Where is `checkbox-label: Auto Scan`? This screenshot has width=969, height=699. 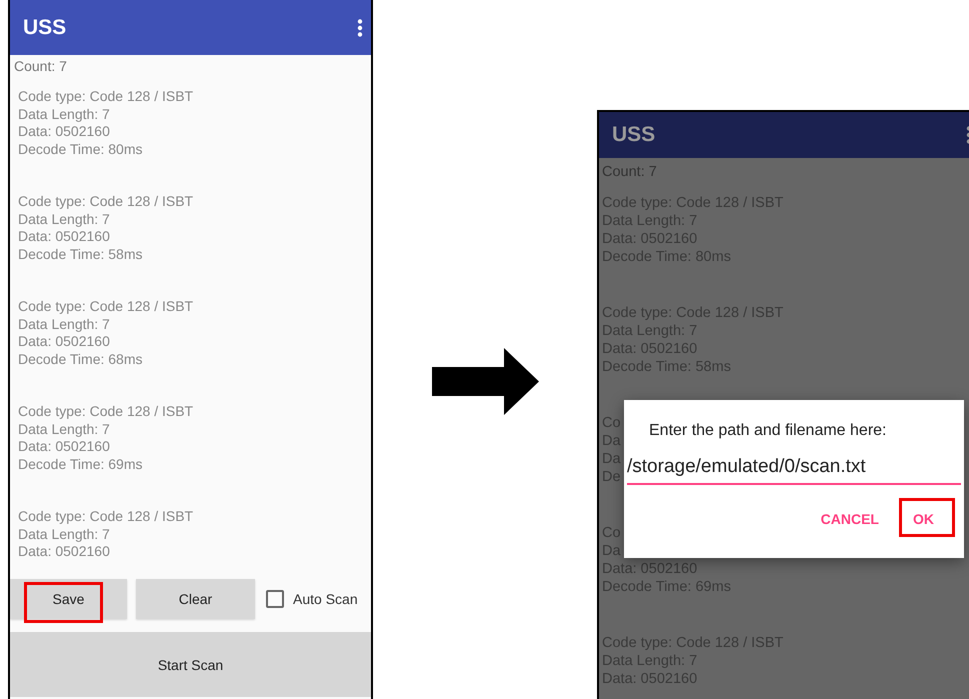
checkbox-label: Auto Scan is located at coordinates (325, 599).